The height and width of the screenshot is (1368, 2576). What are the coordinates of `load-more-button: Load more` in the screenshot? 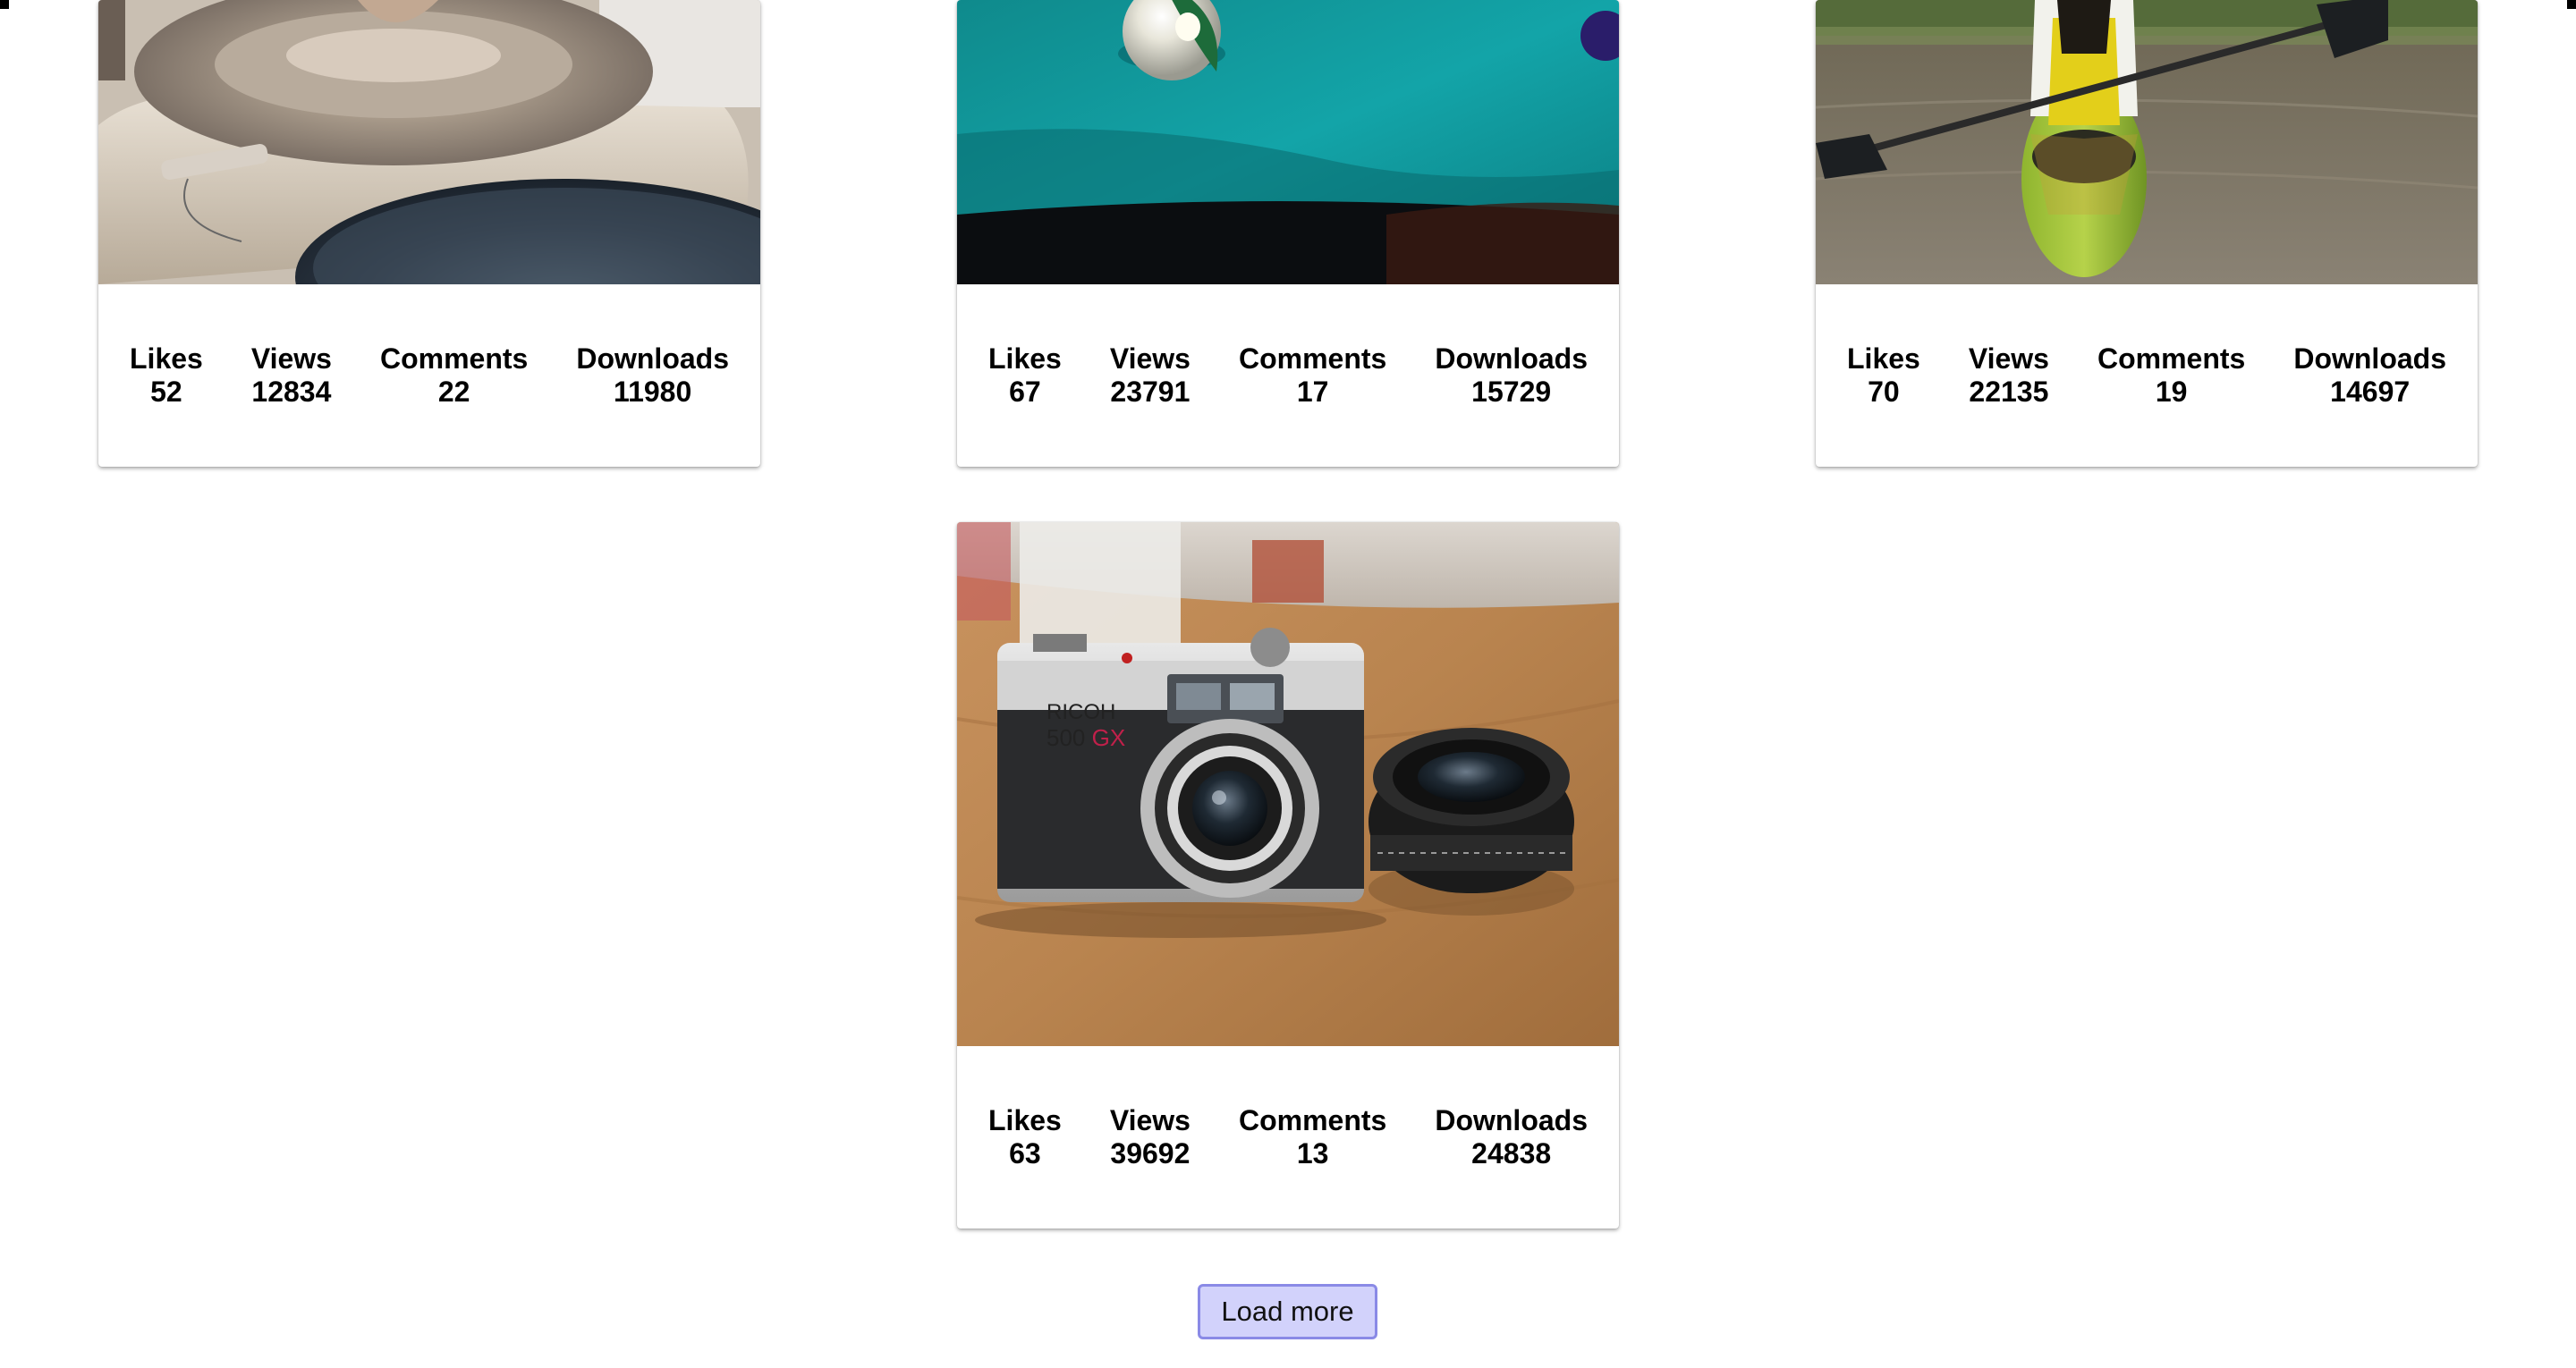 It's located at (1287, 1311).